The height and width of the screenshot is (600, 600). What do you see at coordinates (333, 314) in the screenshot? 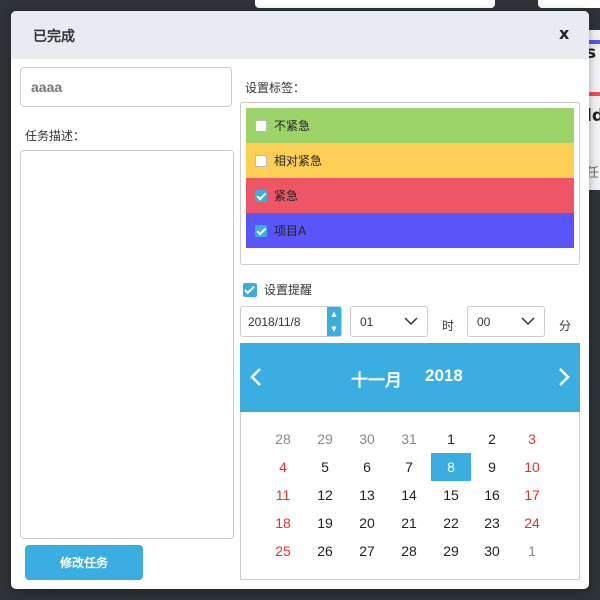
I see `spin-up-icon: ▲` at bounding box center [333, 314].